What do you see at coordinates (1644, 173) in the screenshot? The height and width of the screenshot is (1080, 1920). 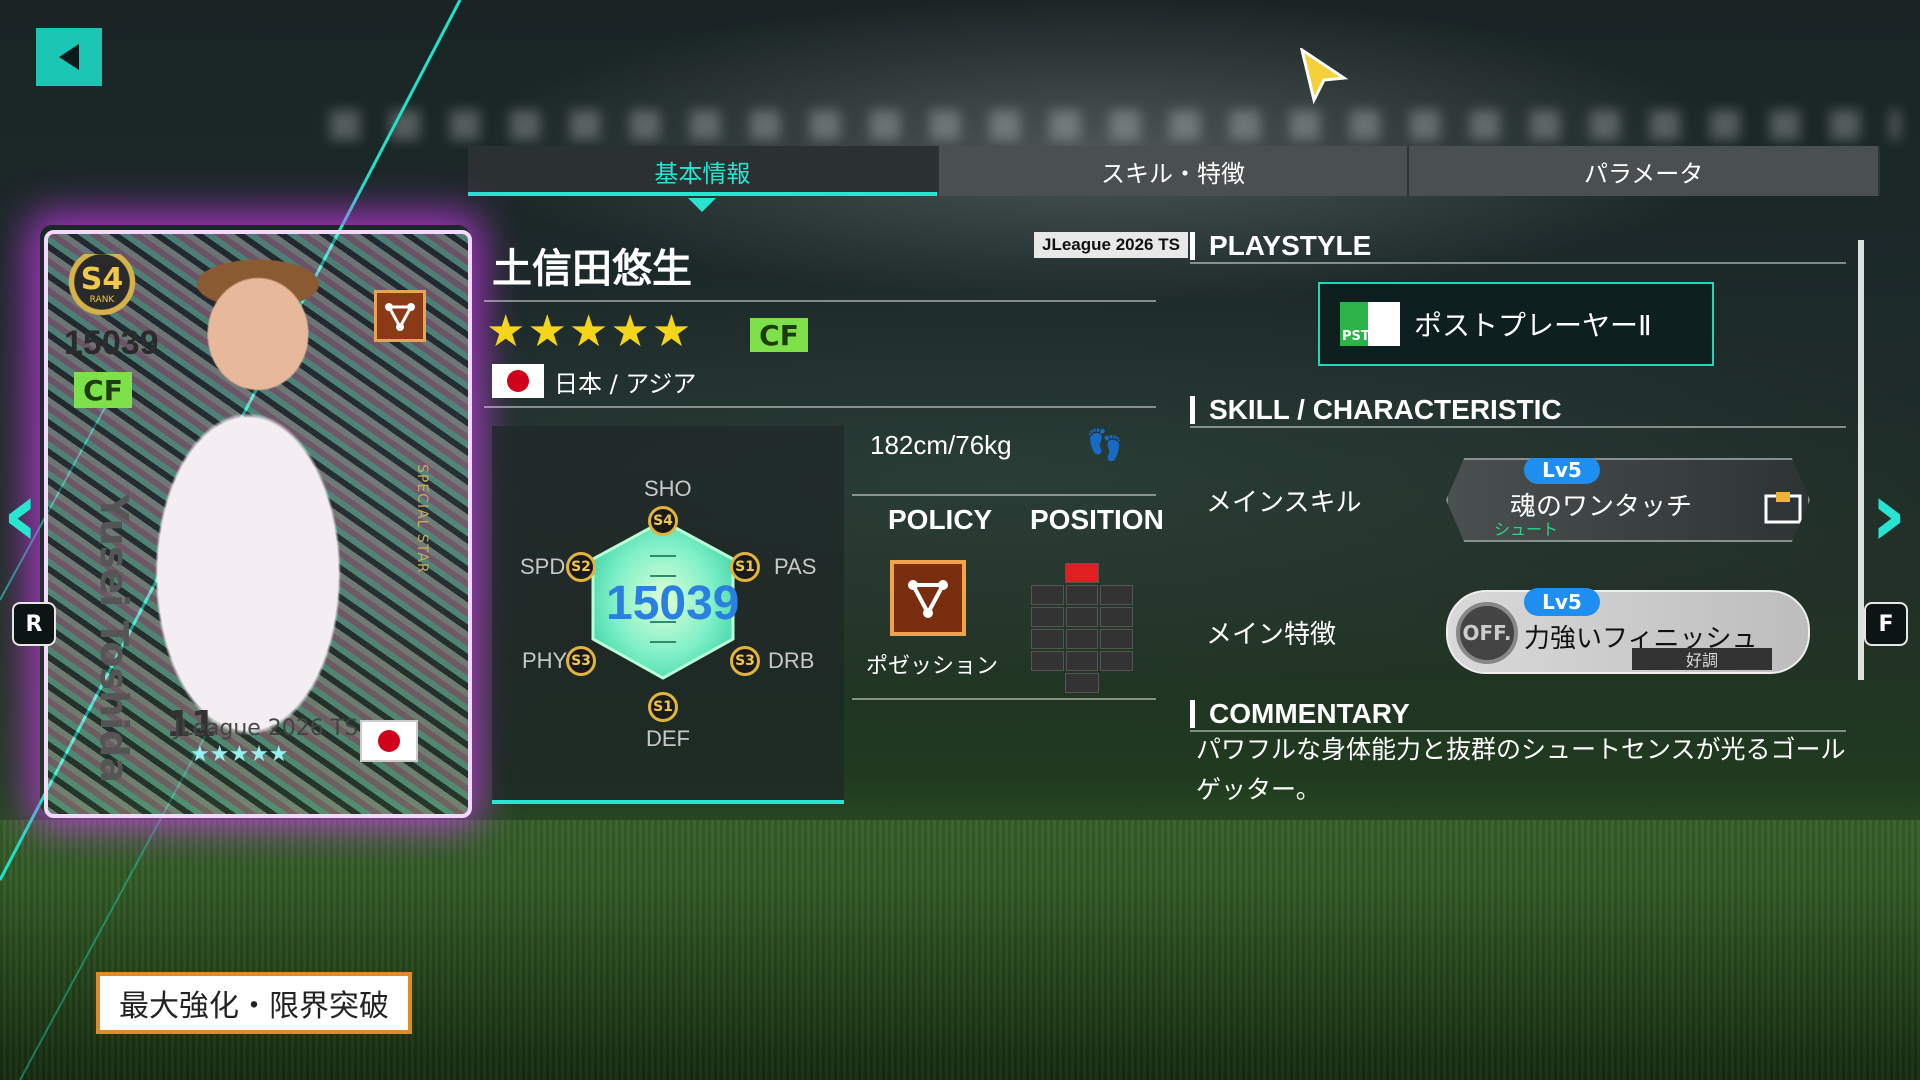 I see `tab-label: パラメータ` at bounding box center [1644, 173].